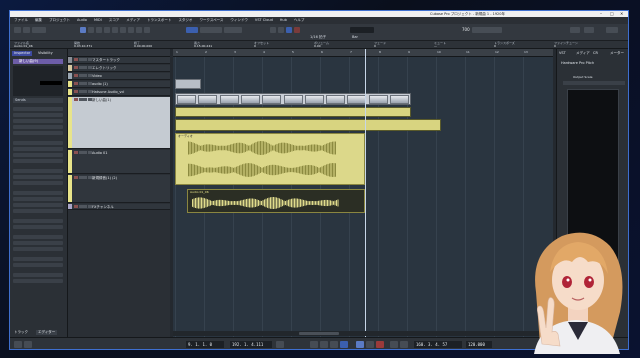  I want to click on menu-item: MIDI, so click(98, 20).